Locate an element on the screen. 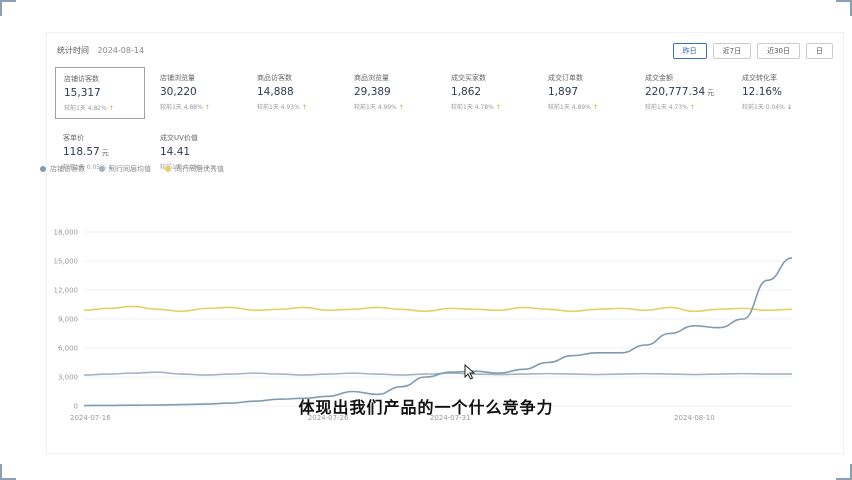 Image resolution: width=852 pixels, height=480 pixels. frame-corner-top-left is located at coordinates (8, 8).